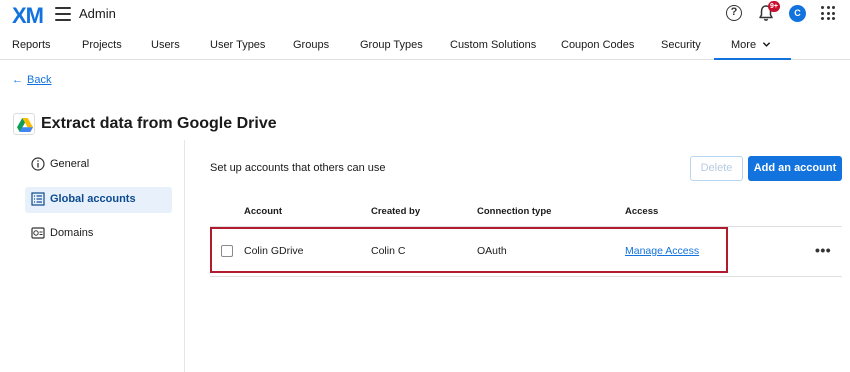  I want to click on back-label: Back, so click(39, 80).